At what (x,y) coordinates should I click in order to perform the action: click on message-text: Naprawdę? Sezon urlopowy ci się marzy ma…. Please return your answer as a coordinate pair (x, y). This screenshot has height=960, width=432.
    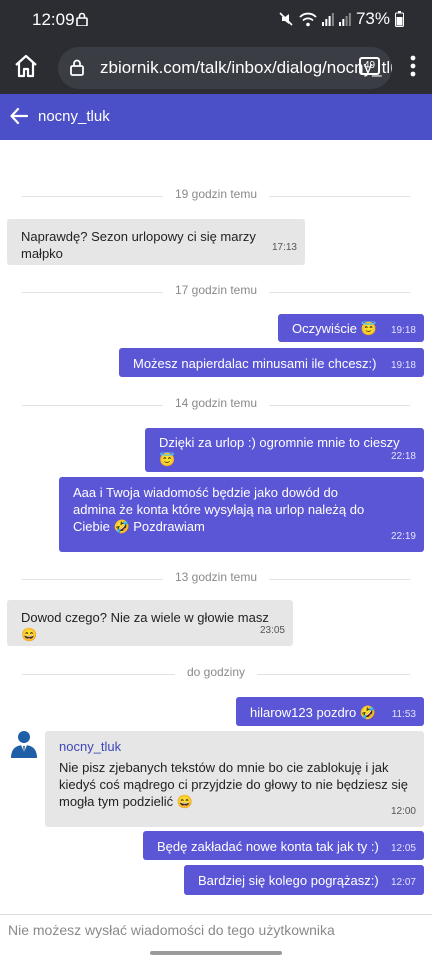
    Looking at the image, I should click on (138, 245).